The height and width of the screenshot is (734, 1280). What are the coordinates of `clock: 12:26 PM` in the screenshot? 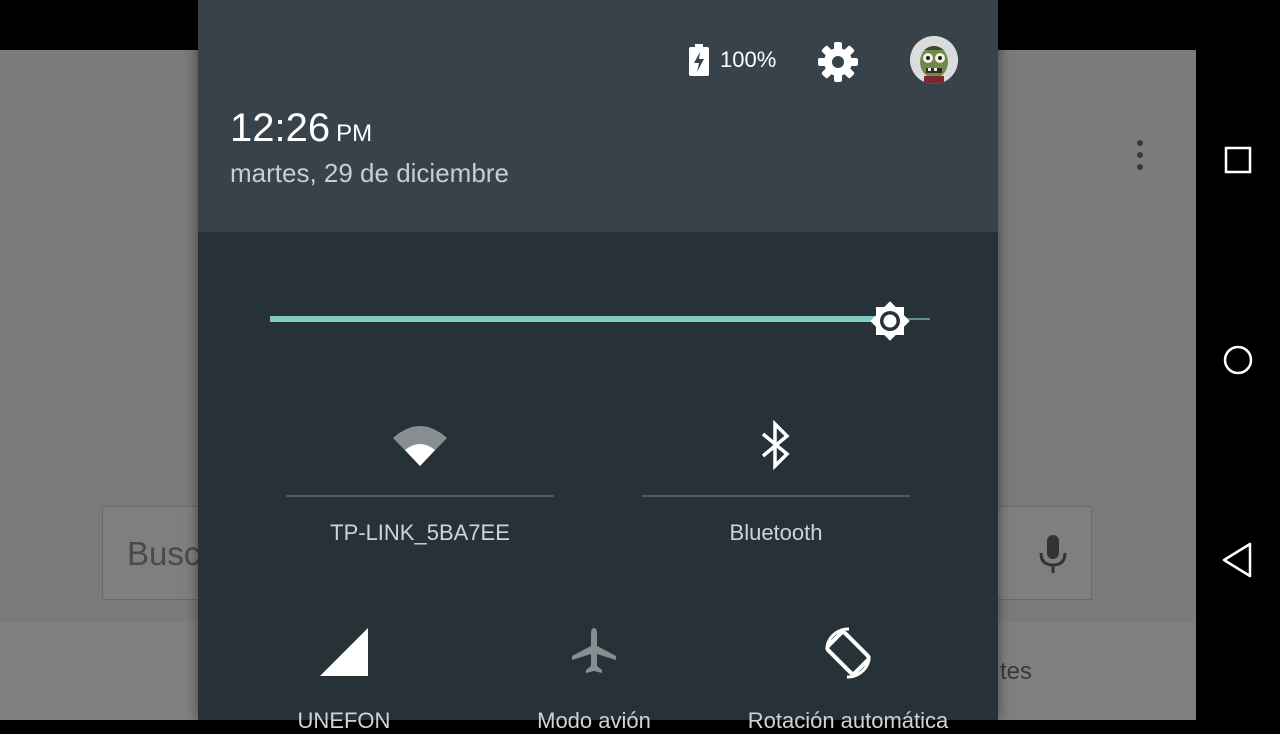 It's located at (301, 128).